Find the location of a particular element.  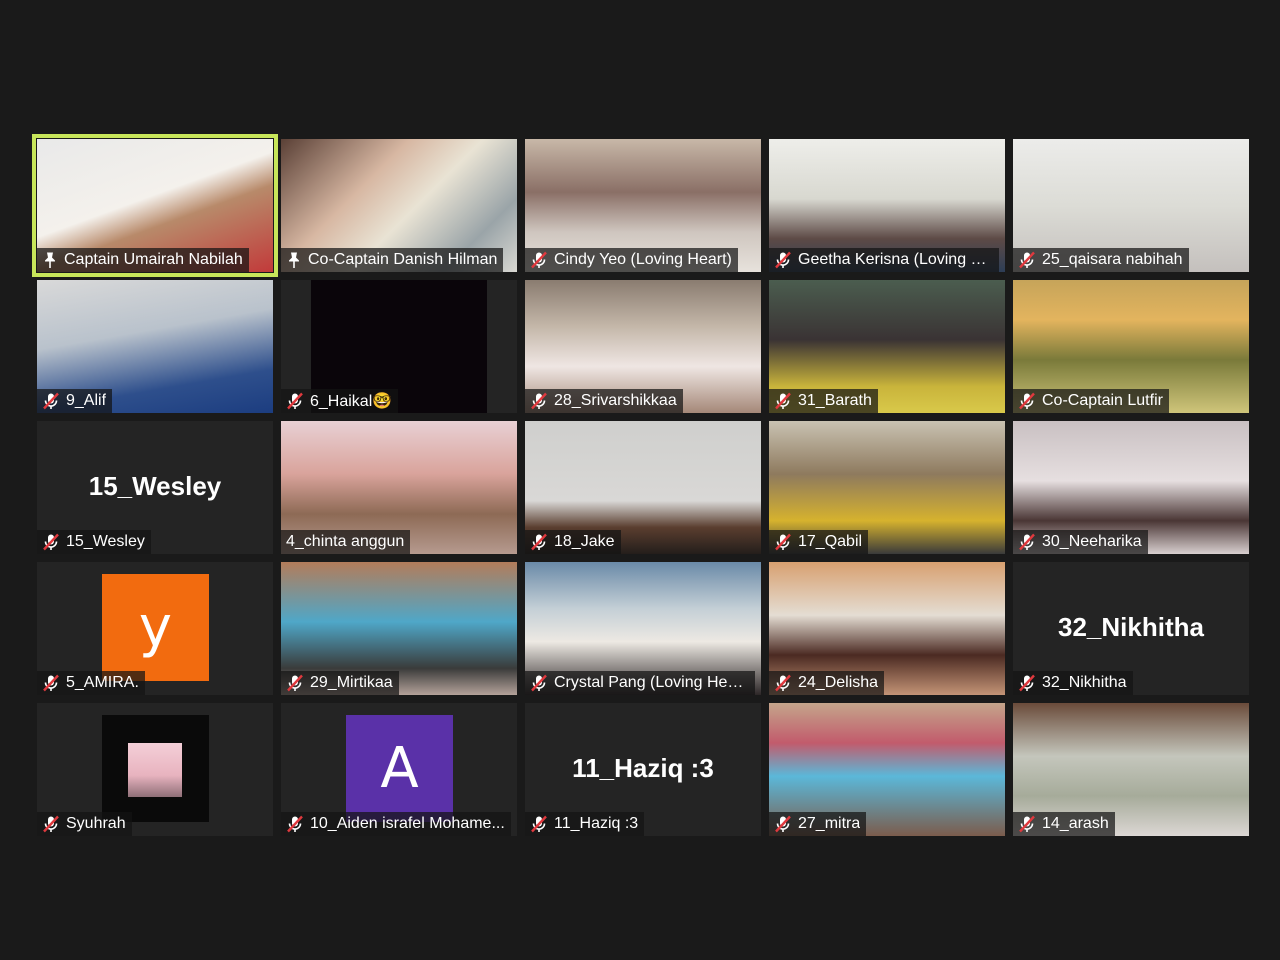

participant-tile: 17_Qabil is located at coordinates (887, 487).